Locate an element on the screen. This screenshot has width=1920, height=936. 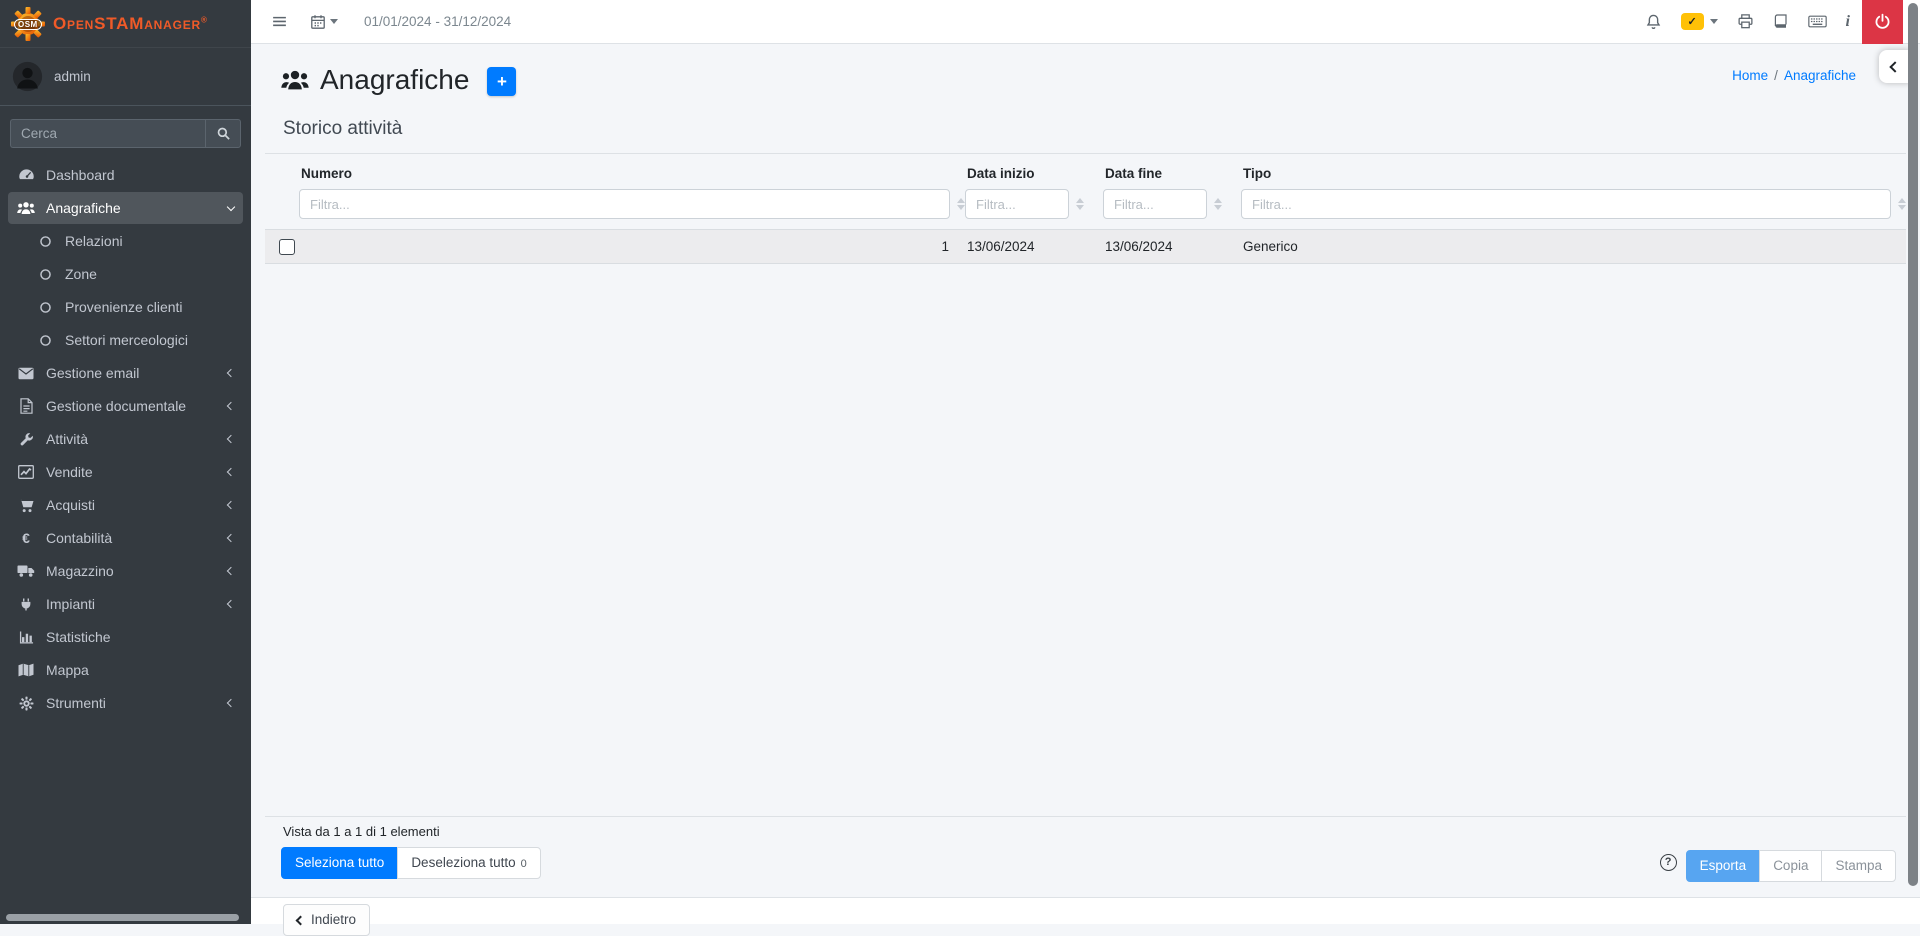
sidebar-item-vendite: Vendite is located at coordinates (125, 472).